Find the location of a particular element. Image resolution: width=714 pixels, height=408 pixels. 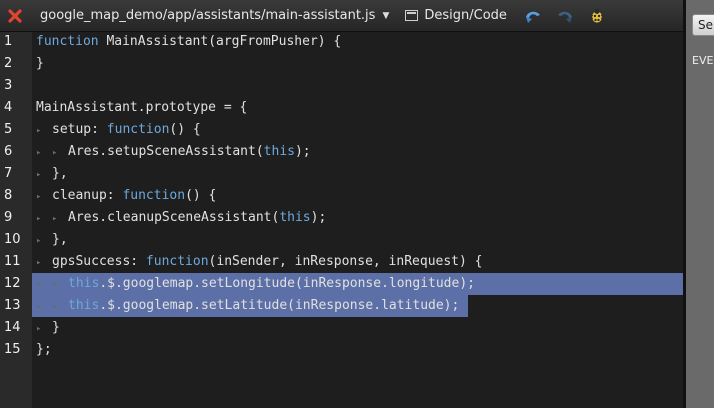

undo-icon is located at coordinates (532, 17).